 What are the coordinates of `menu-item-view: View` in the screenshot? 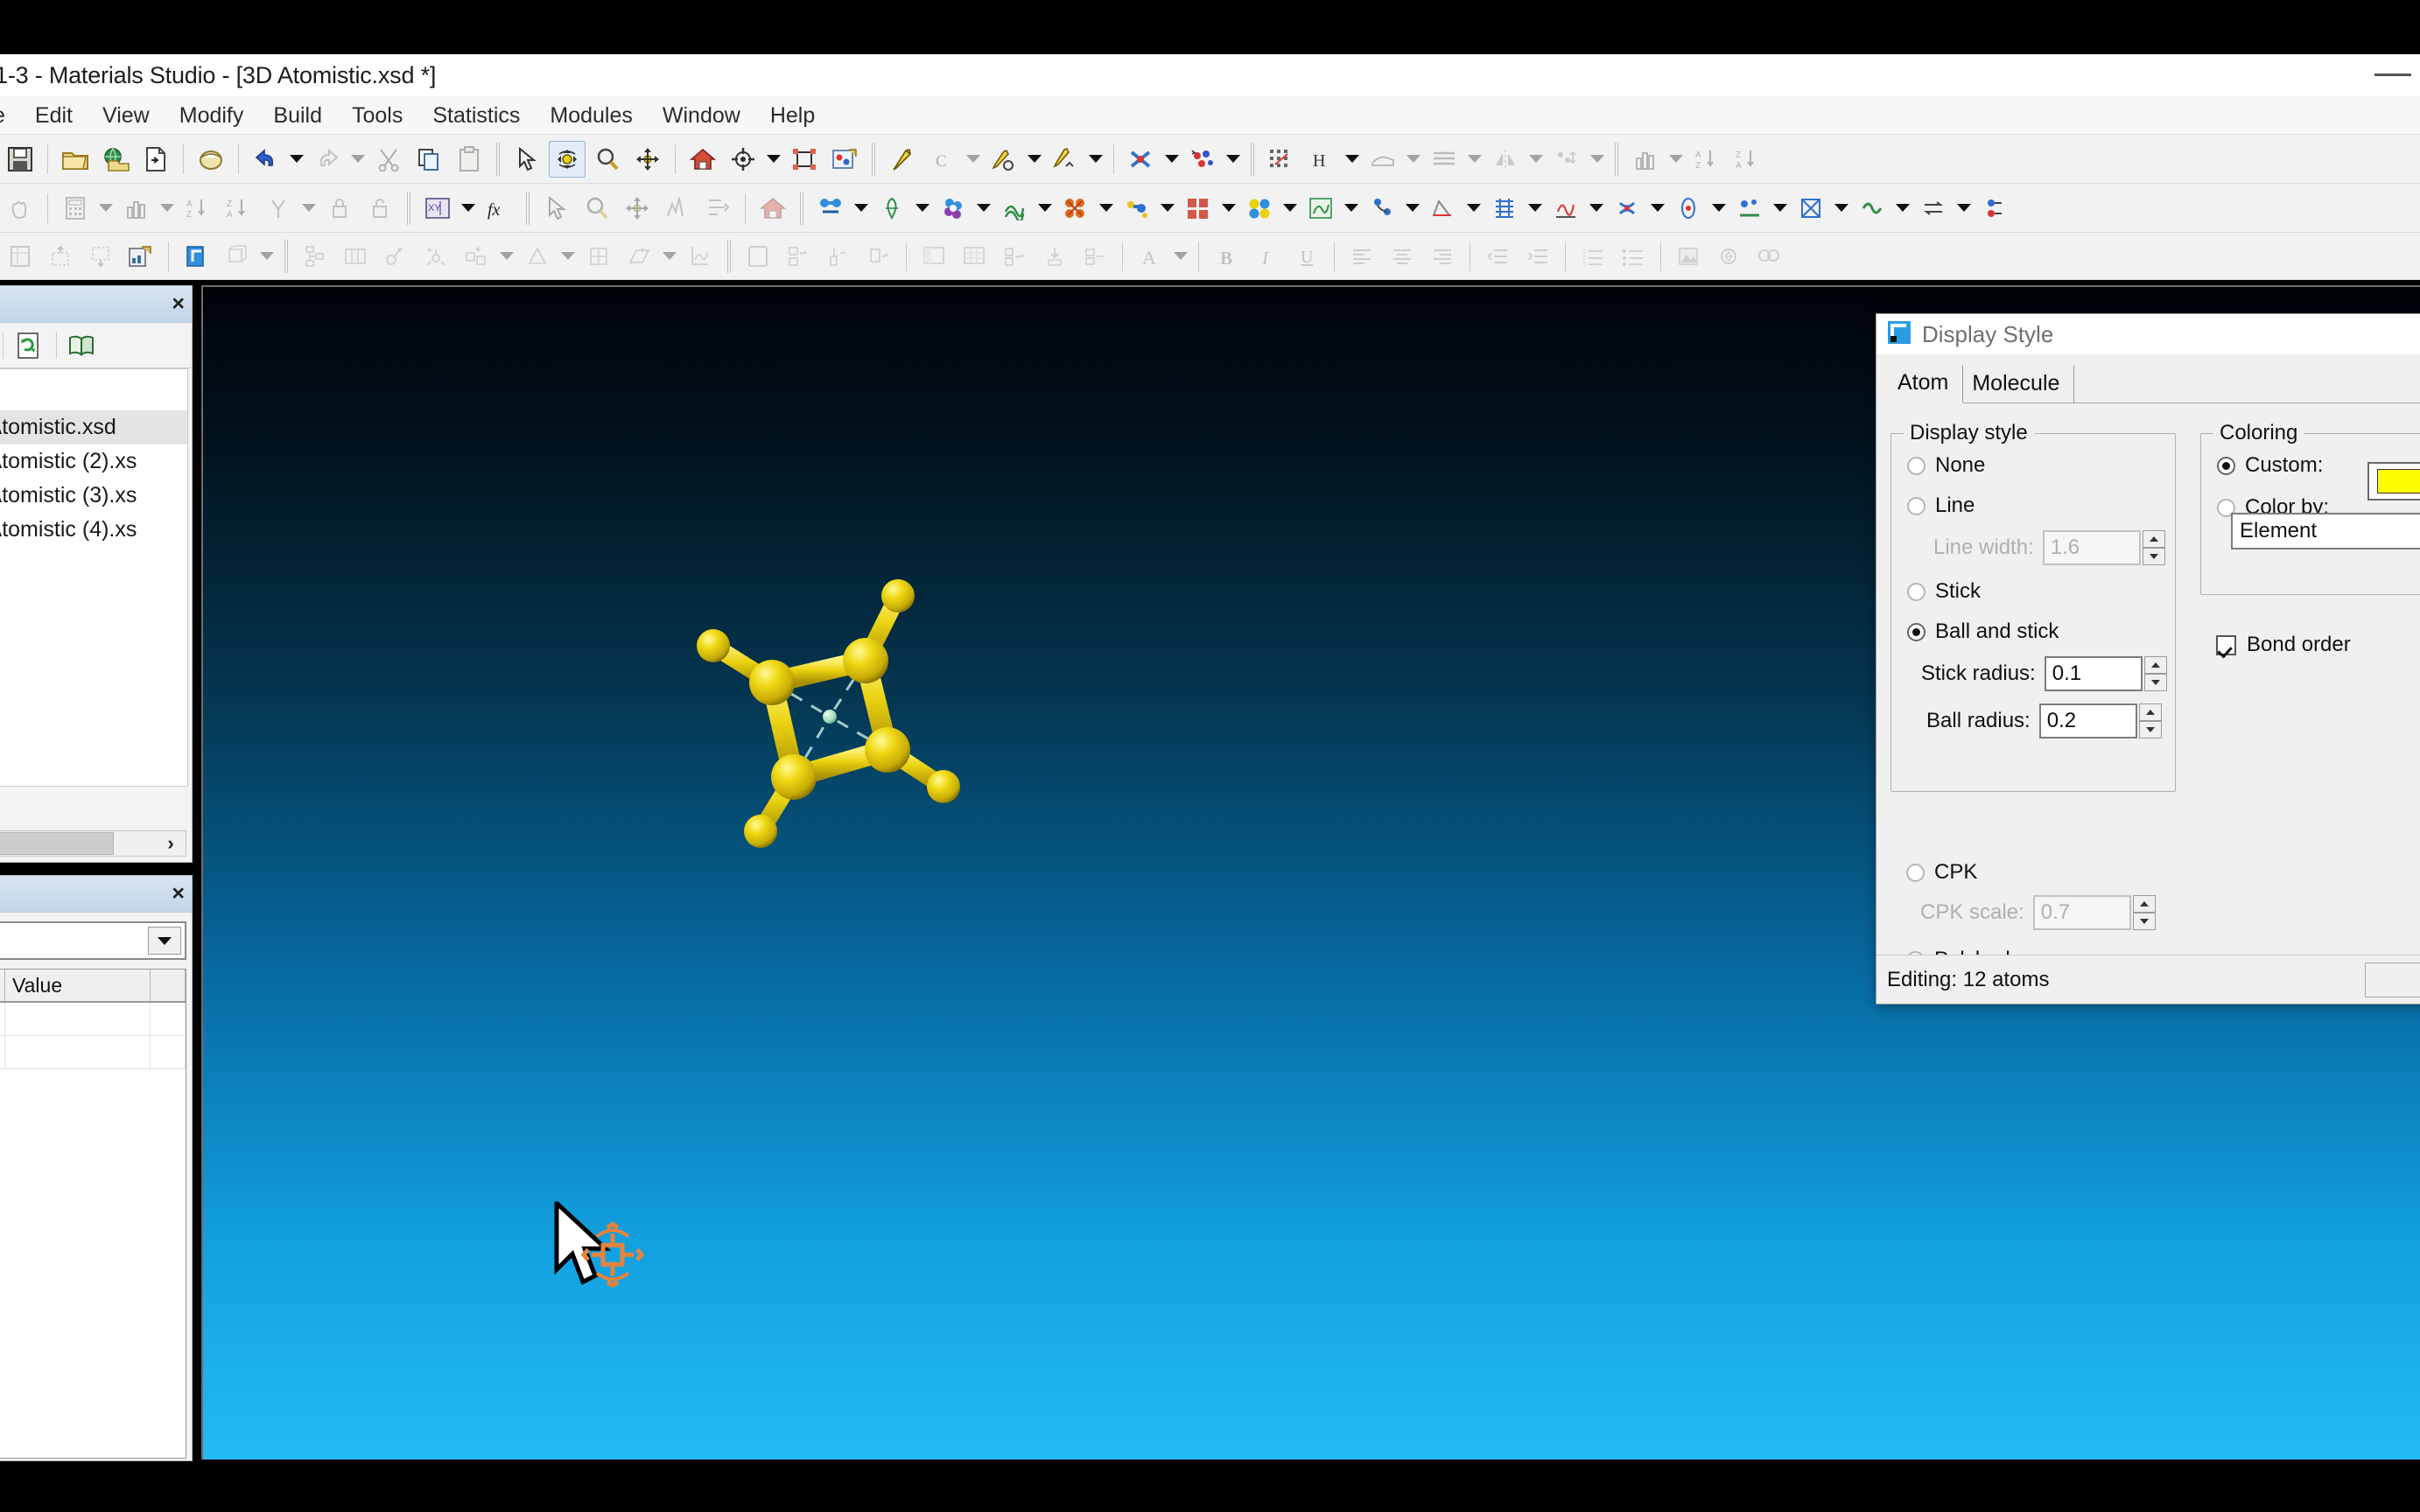 It's located at (126, 115).